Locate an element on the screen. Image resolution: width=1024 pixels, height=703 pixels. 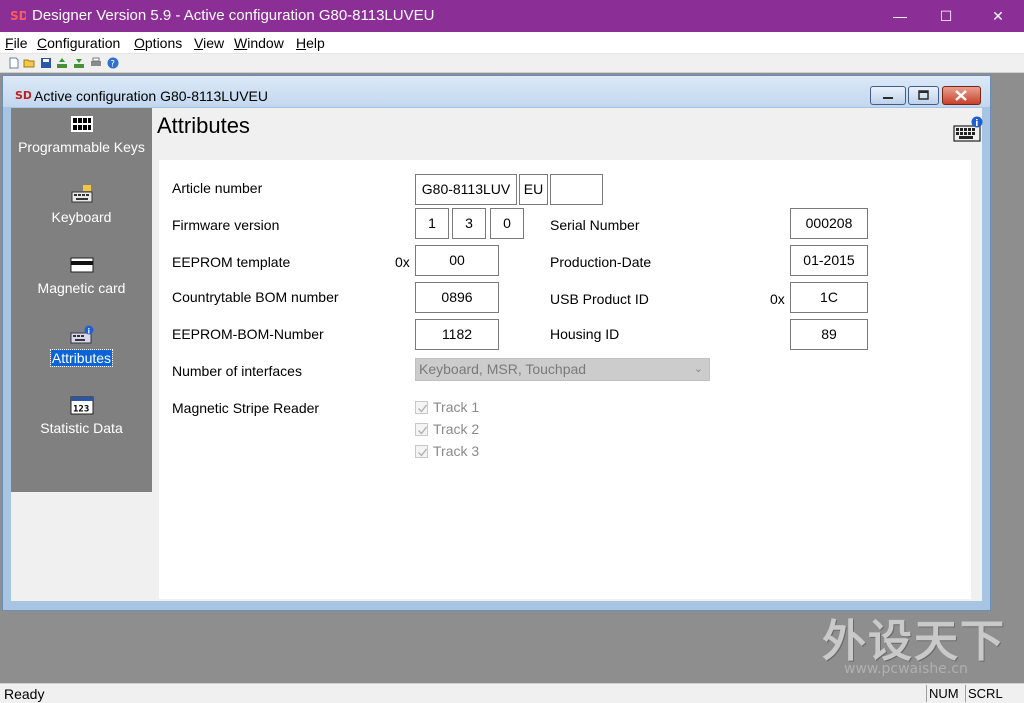
track-3-checkbox: Track 3 is located at coordinates (455, 452).